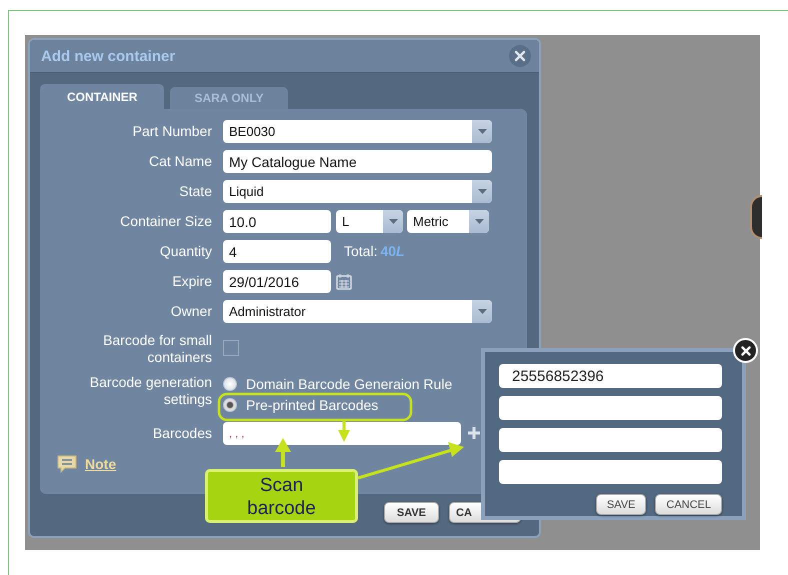 The height and width of the screenshot is (575, 788). Describe the element at coordinates (67, 464) in the screenshot. I see `comment-icon` at that location.